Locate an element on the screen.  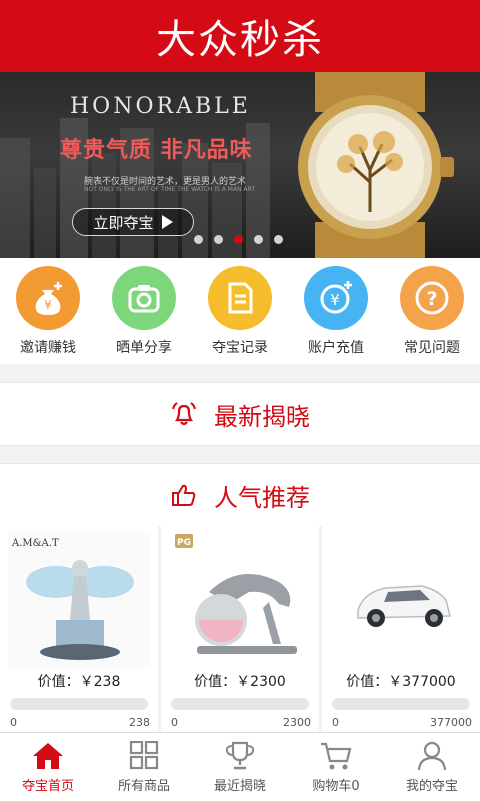
watch-image is located at coordinates (376, 165).